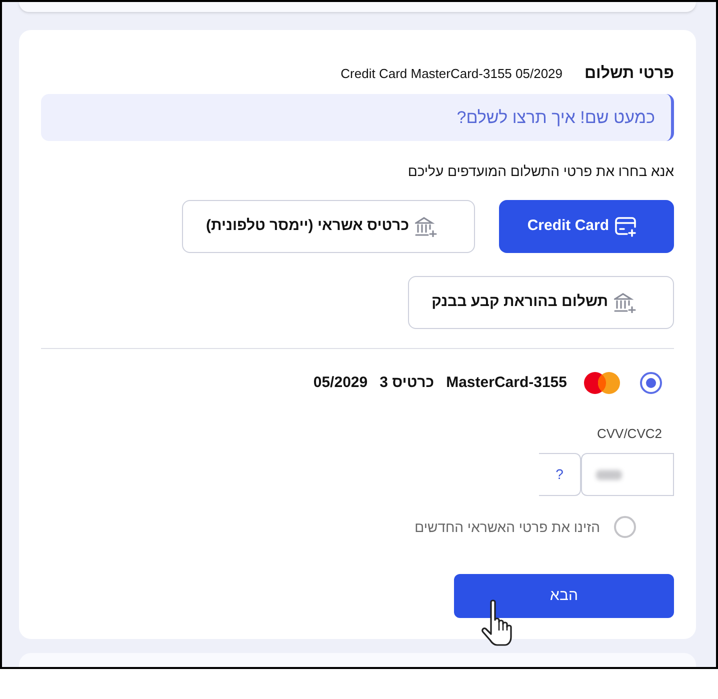  What do you see at coordinates (564, 596) in the screenshot?
I see `next-button: הבא` at bounding box center [564, 596].